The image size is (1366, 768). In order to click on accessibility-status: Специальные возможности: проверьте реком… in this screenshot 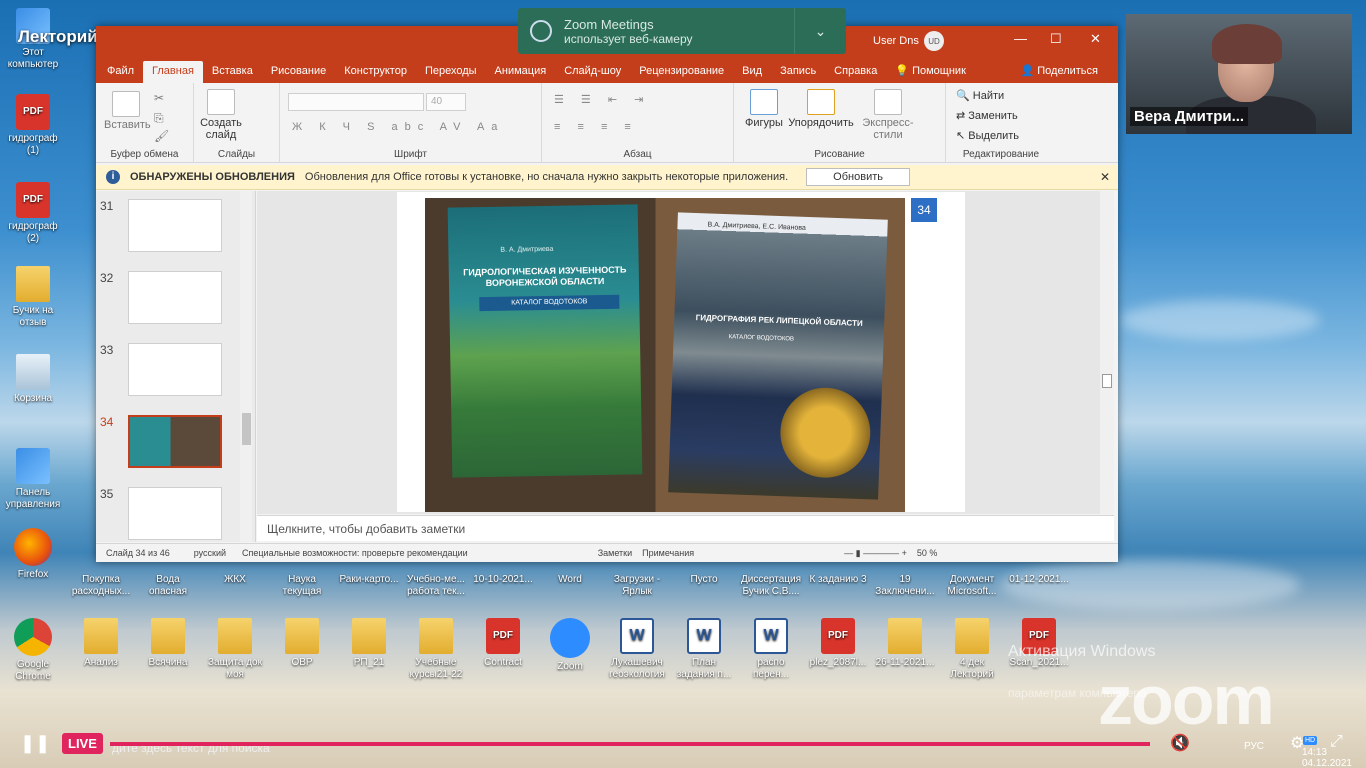, I will do `click(355, 553)`.